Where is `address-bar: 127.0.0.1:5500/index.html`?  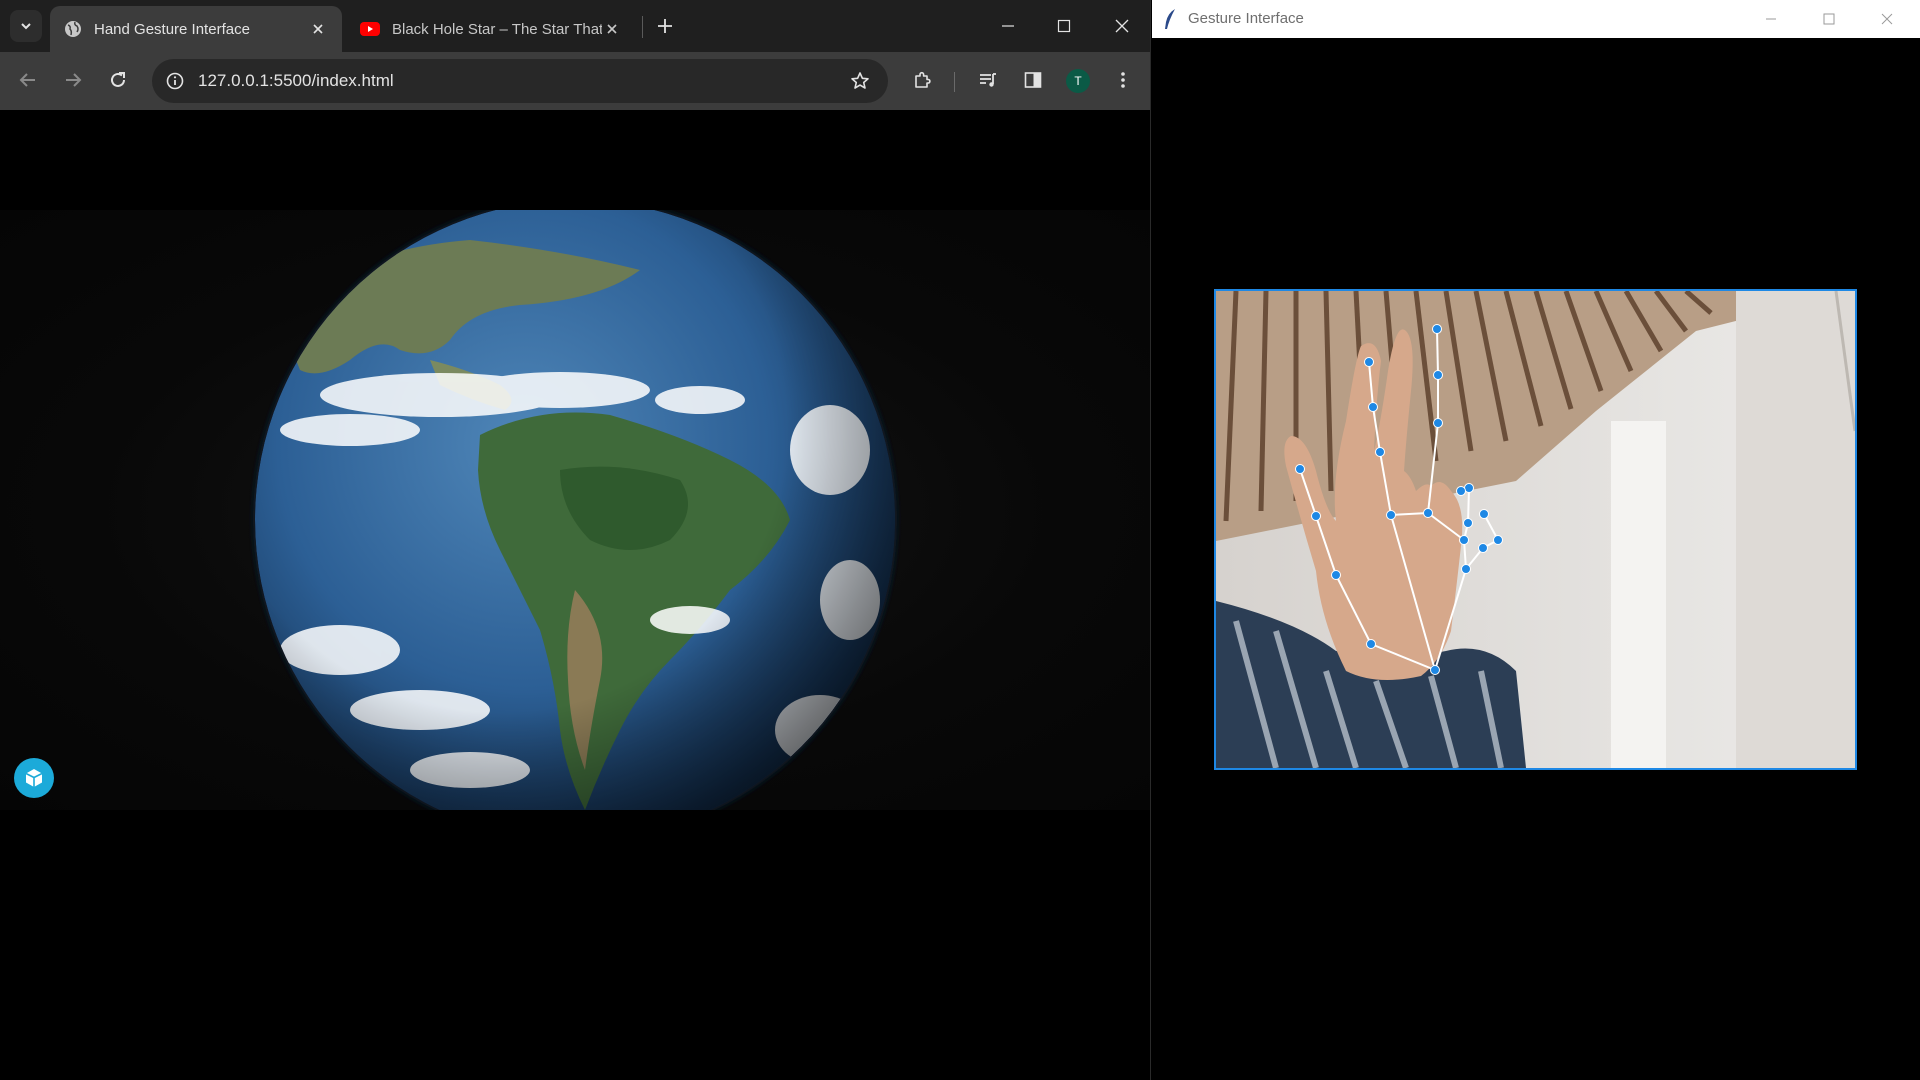 address-bar: 127.0.0.1:5500/index.html is located at coordinates (520, 81).